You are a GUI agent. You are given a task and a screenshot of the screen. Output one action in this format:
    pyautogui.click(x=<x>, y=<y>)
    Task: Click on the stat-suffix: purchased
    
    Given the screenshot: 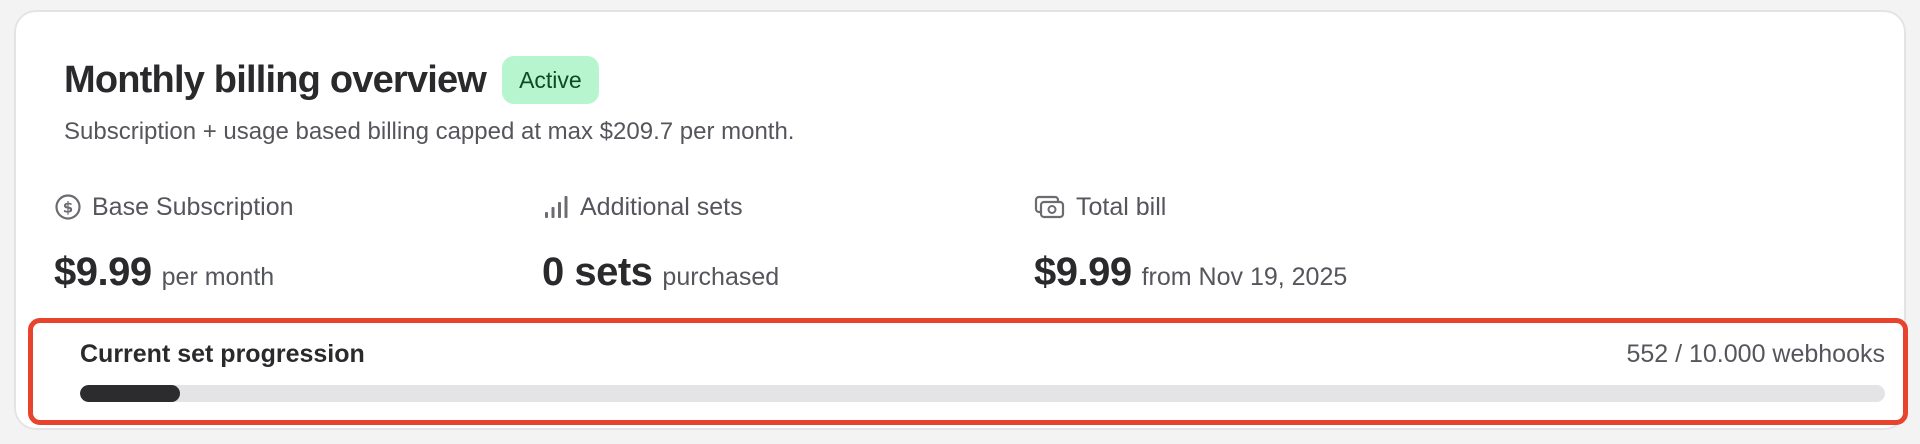 What is the action you would take?
    pyautogui.click(x=721, y=277)
    